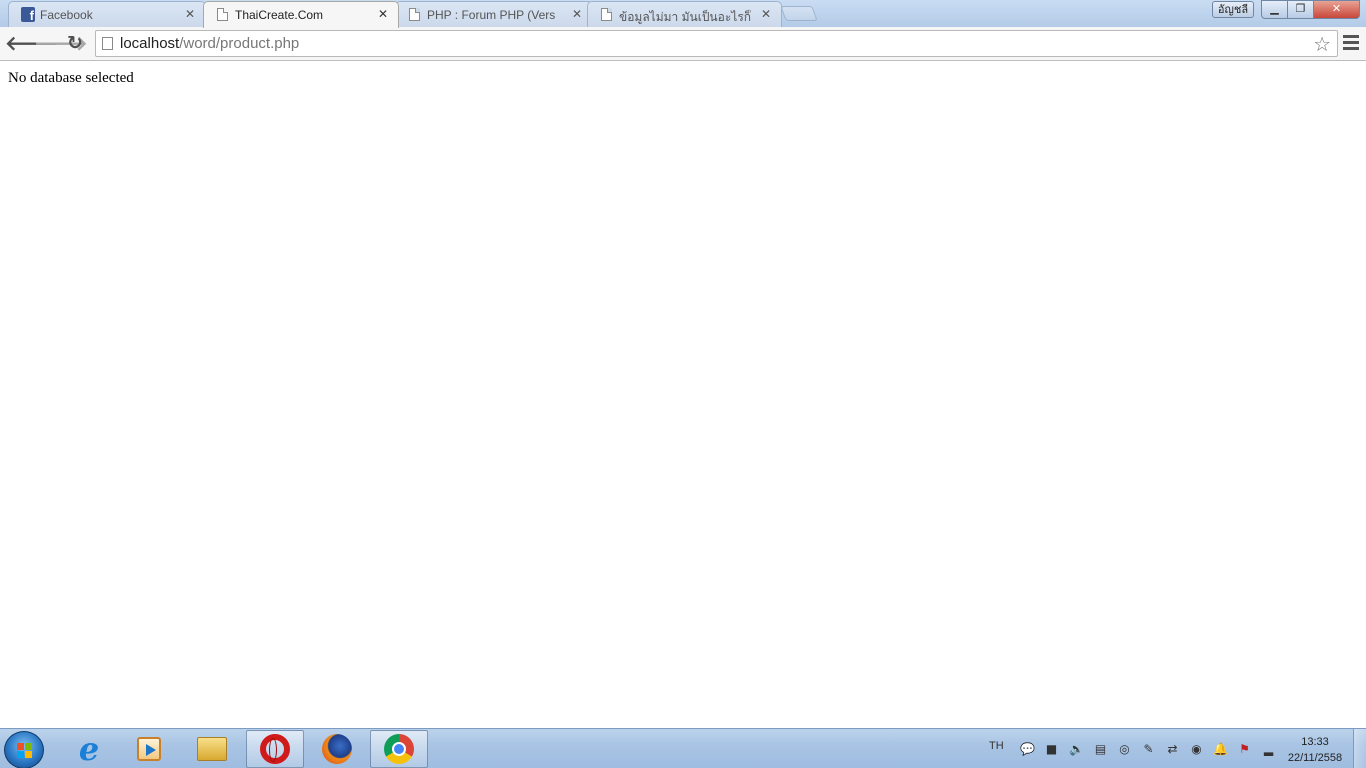  I want to click on flag-alert-icon: ⚑, so click(1244, 749).